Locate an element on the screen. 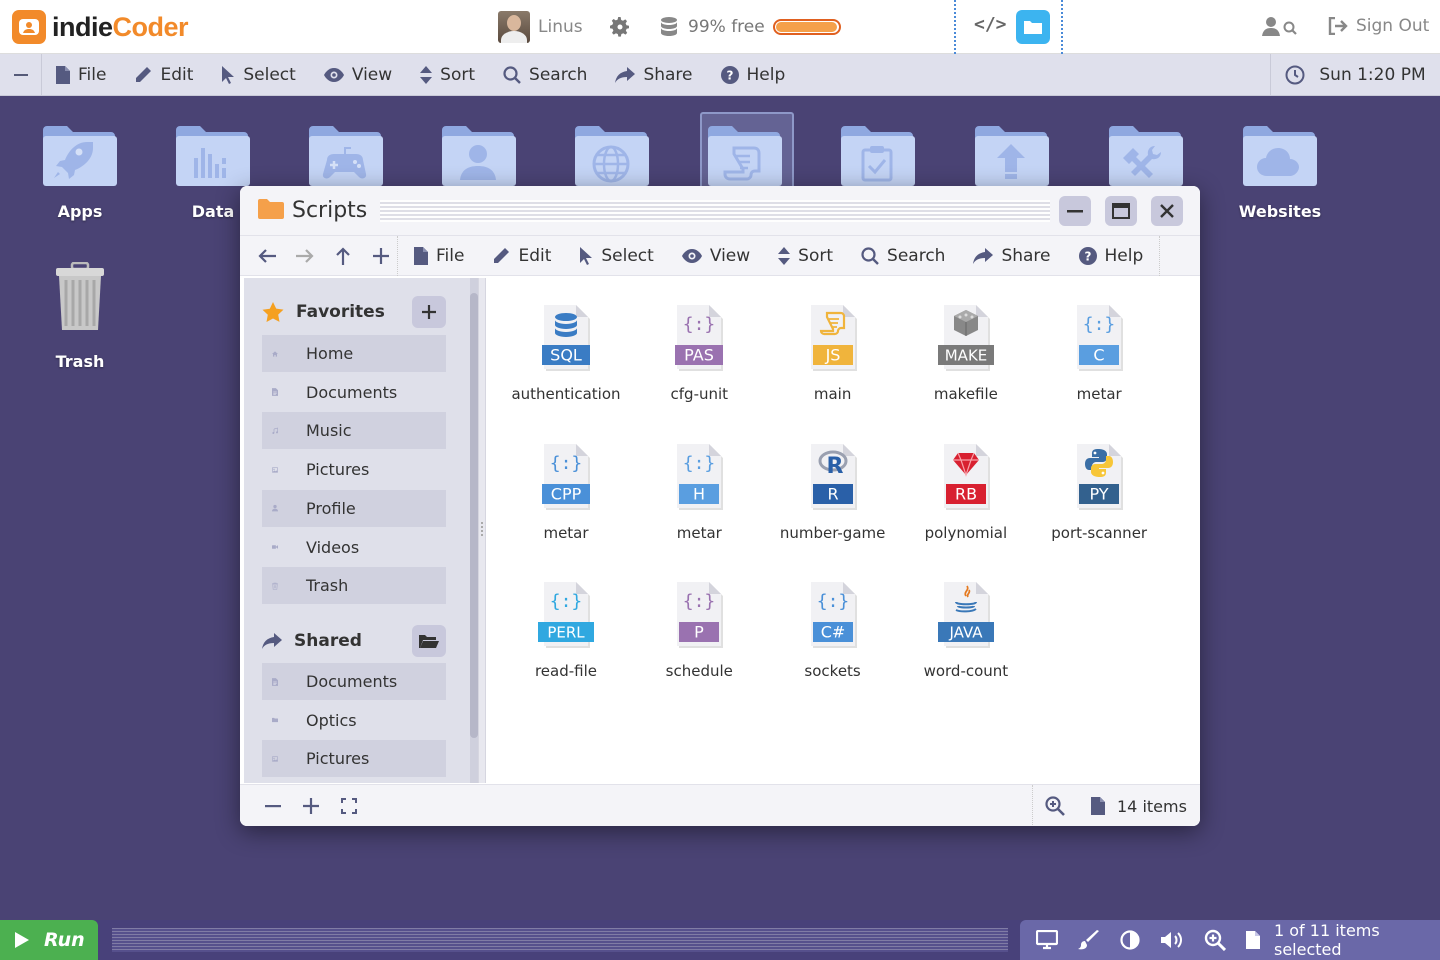 This screenshot has height=960, width=1440. run-button: Run is located at coordinates (49, 940).